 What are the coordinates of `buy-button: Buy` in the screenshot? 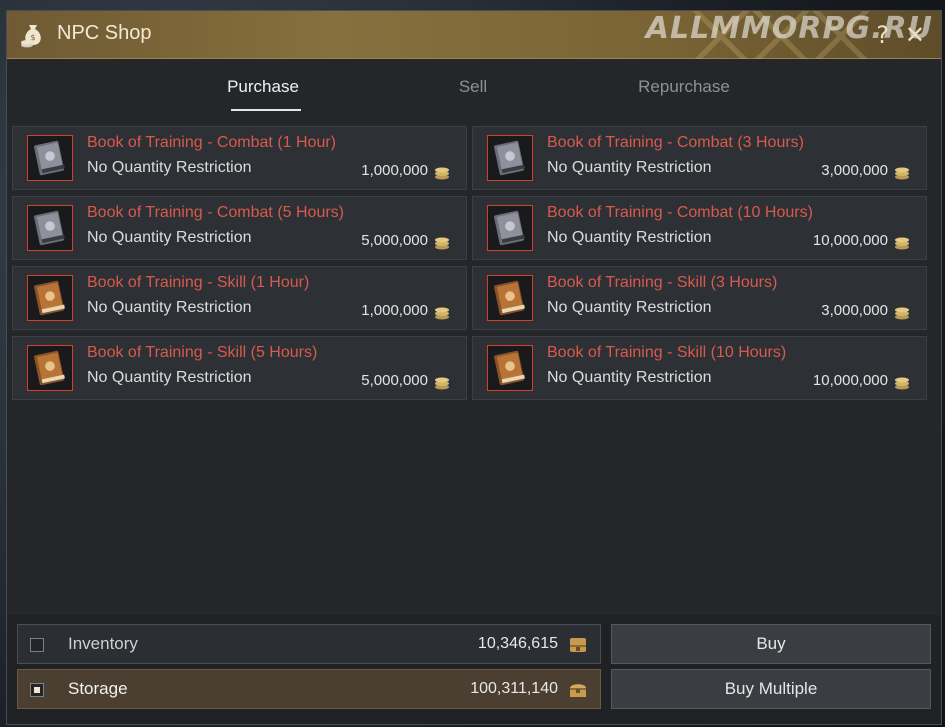 It's located at (771, 644).